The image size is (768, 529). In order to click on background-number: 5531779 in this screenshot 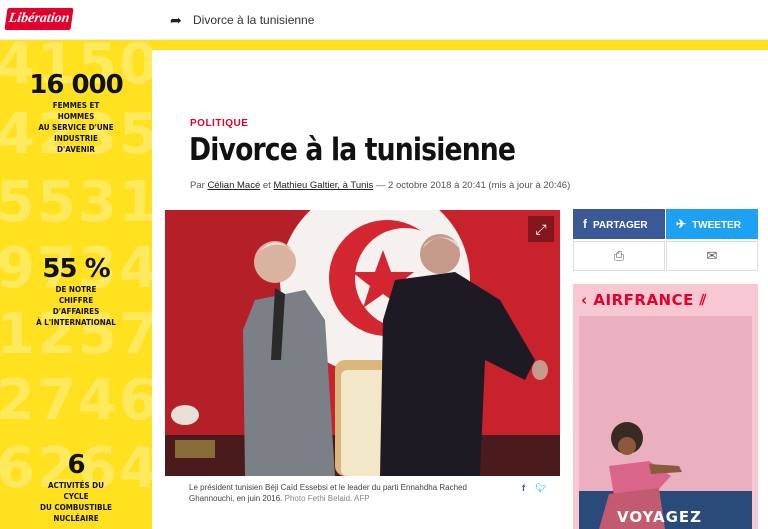, I will do `click(76, 202)`.